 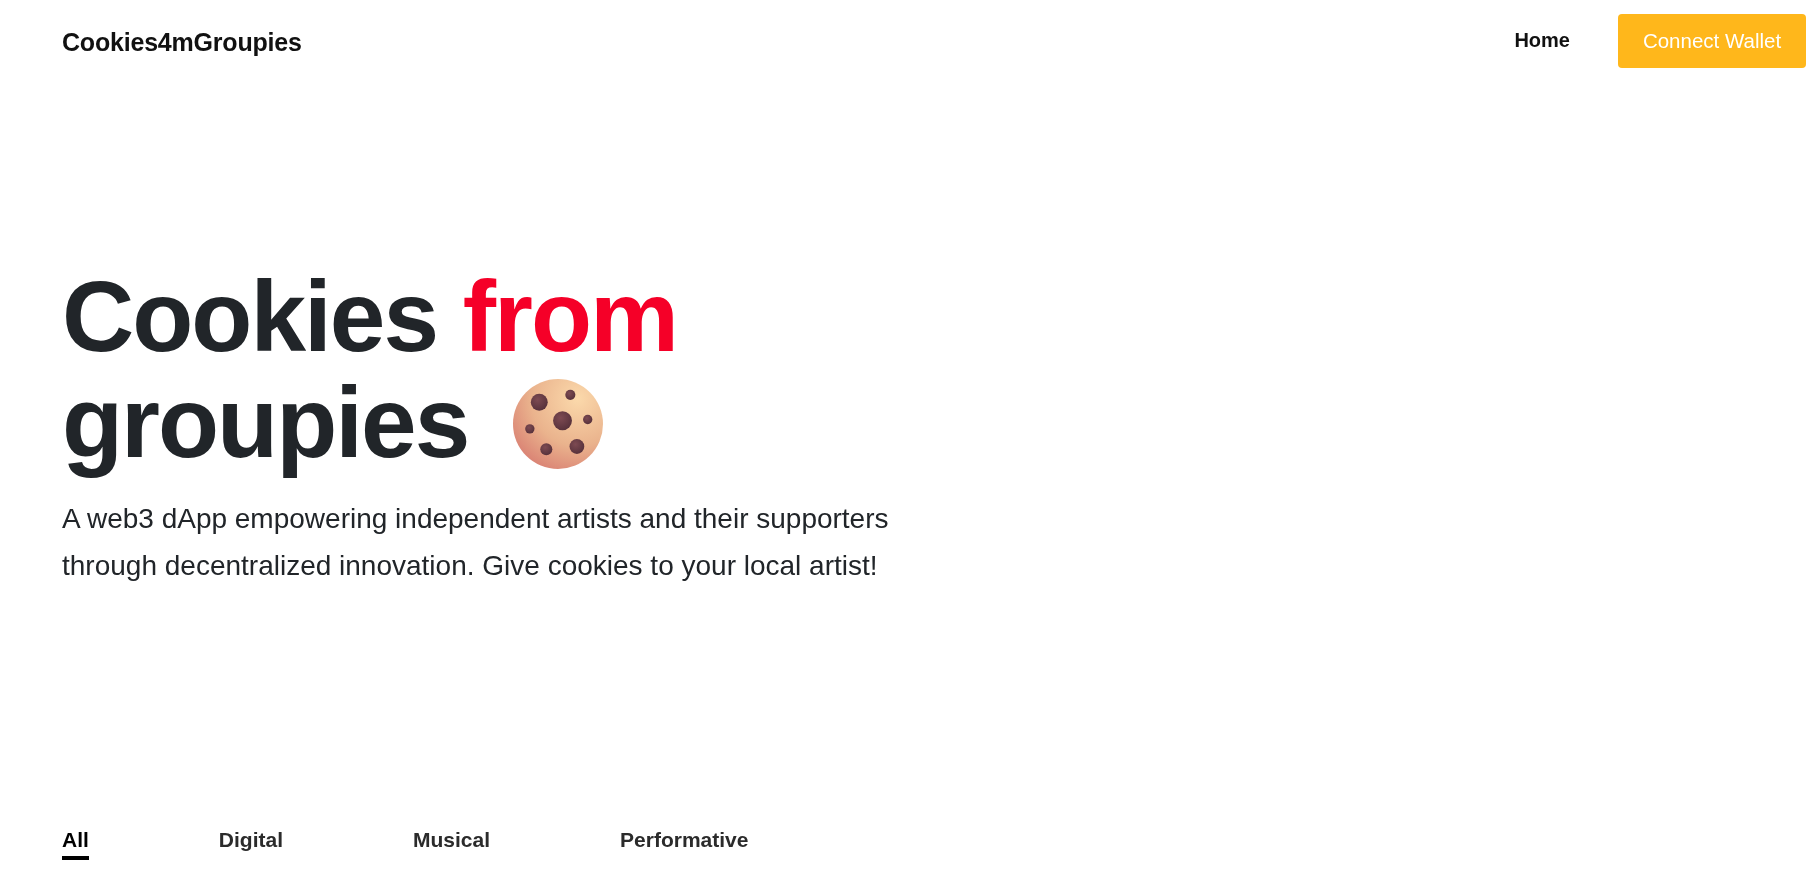 I want to click on category-tab: All, so click(x=75, y=843).